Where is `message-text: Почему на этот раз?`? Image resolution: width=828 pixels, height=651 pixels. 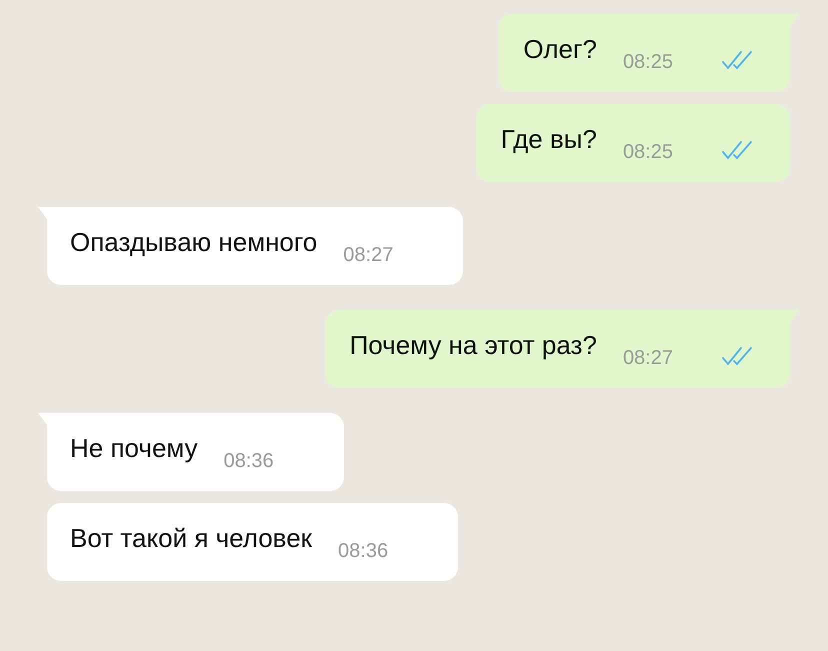
message-text: Почему на этот раз? is located at coordinates (473, 345).